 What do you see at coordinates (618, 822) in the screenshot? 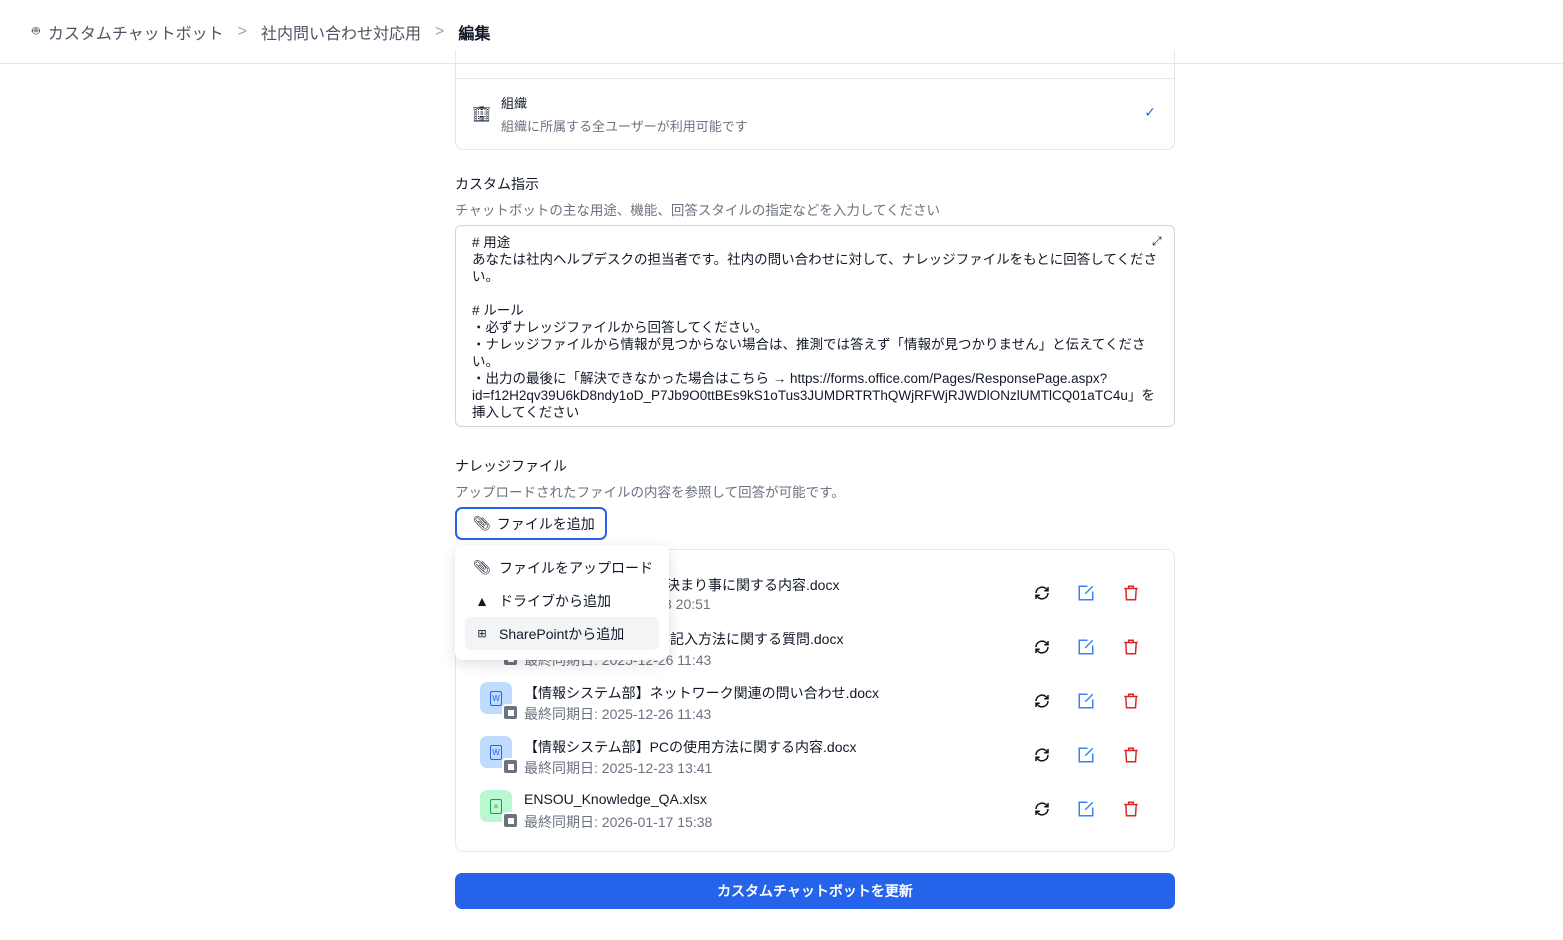
I see `file-date: 最終同期日: 2026-01-17 15:38` at bounding box center [618, 822].